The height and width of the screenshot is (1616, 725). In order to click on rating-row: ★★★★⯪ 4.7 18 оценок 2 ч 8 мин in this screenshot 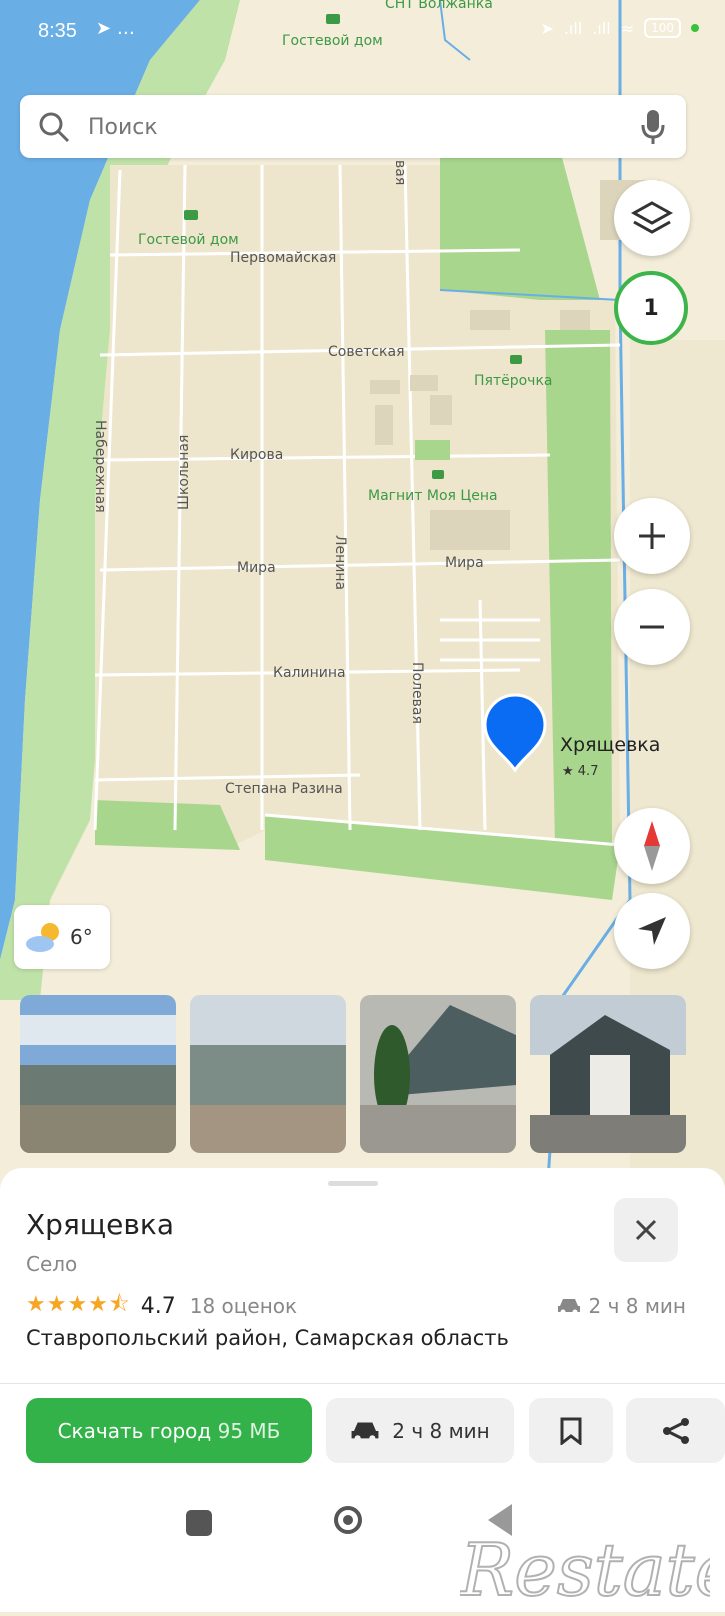, I will do `click(356, 1306)`.